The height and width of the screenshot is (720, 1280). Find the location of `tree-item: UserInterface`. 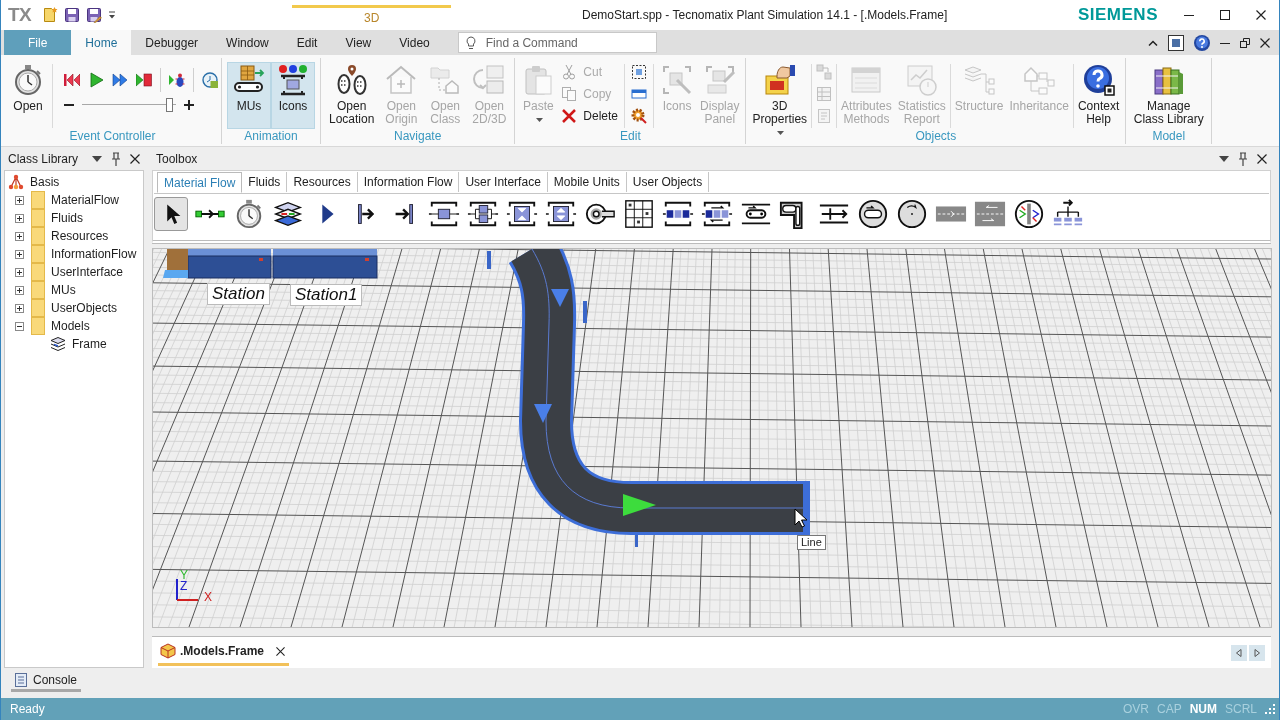

tree-item: UserInterface is located at coordinates (86, 272).